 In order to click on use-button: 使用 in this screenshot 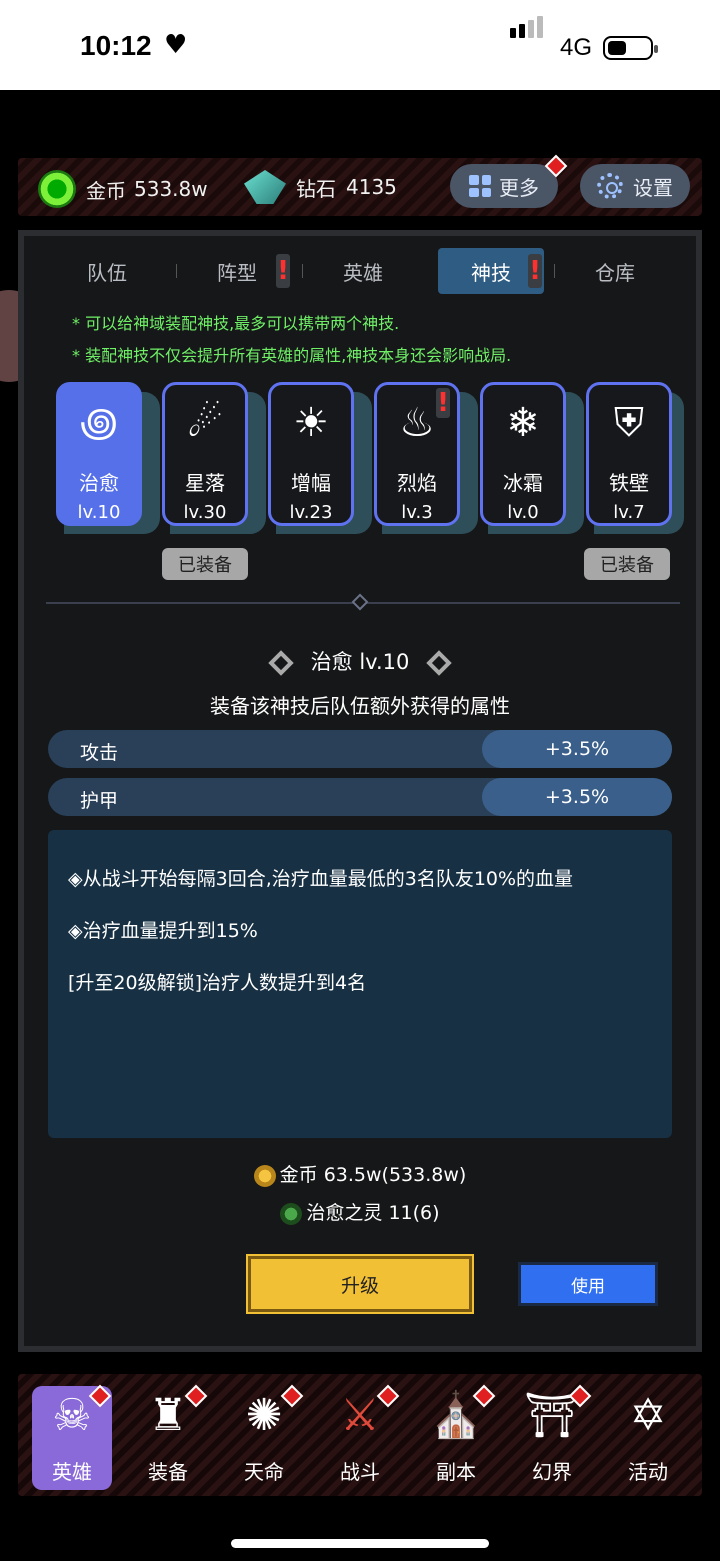, I will do `click(588, 1284)`.